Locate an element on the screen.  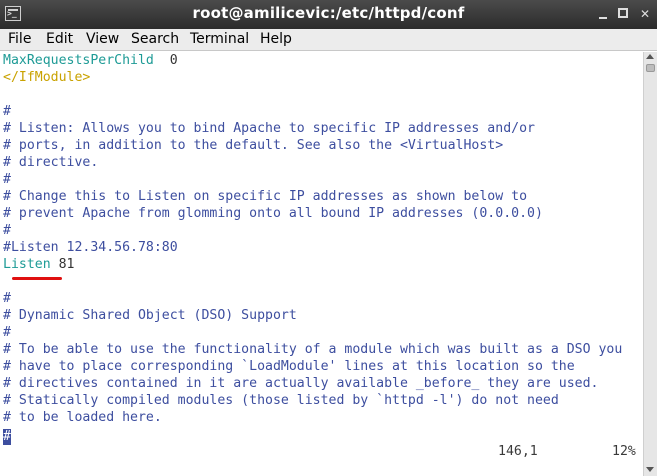
window-title: root@amilicevic:/etc/httpd/conf is located at coordinates (328, 13).